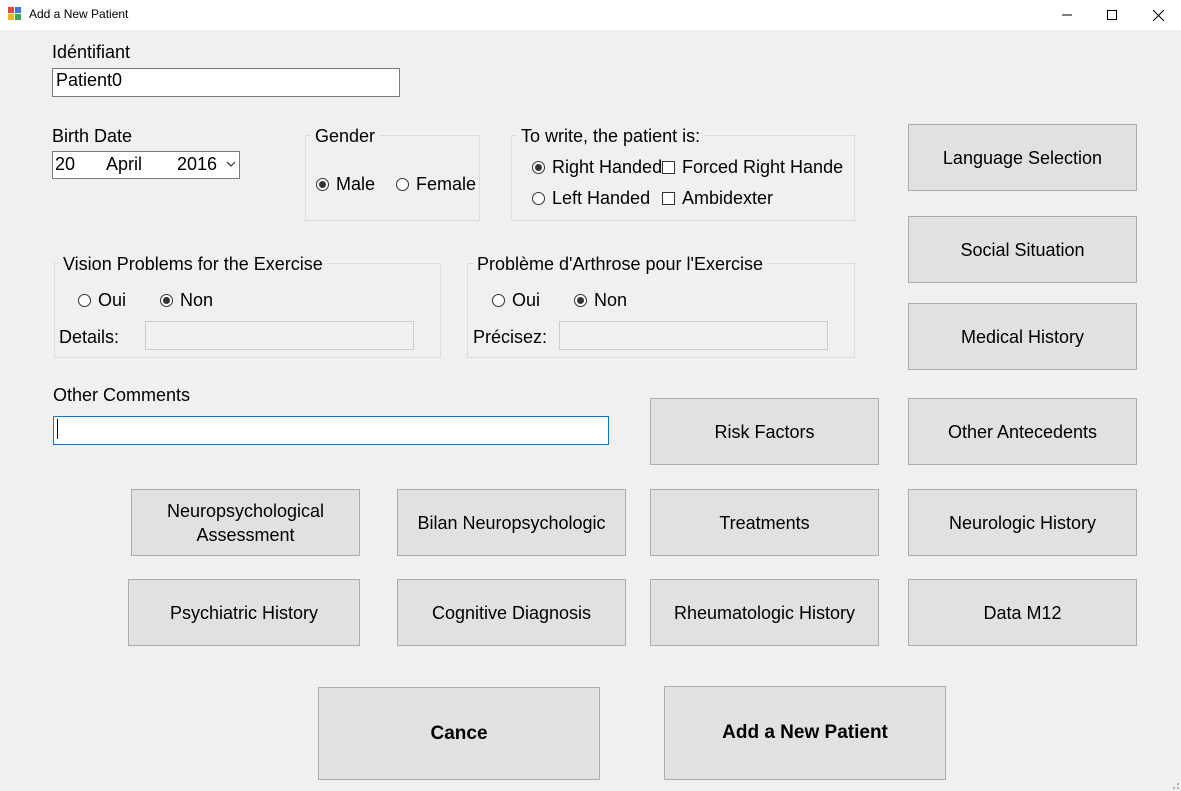 Image resolution: width=1181 pixels, height=791 pixels. Describe the element at coordinates (446, 184) in the screenshot. I see `gender-female-label: Female` at that location.